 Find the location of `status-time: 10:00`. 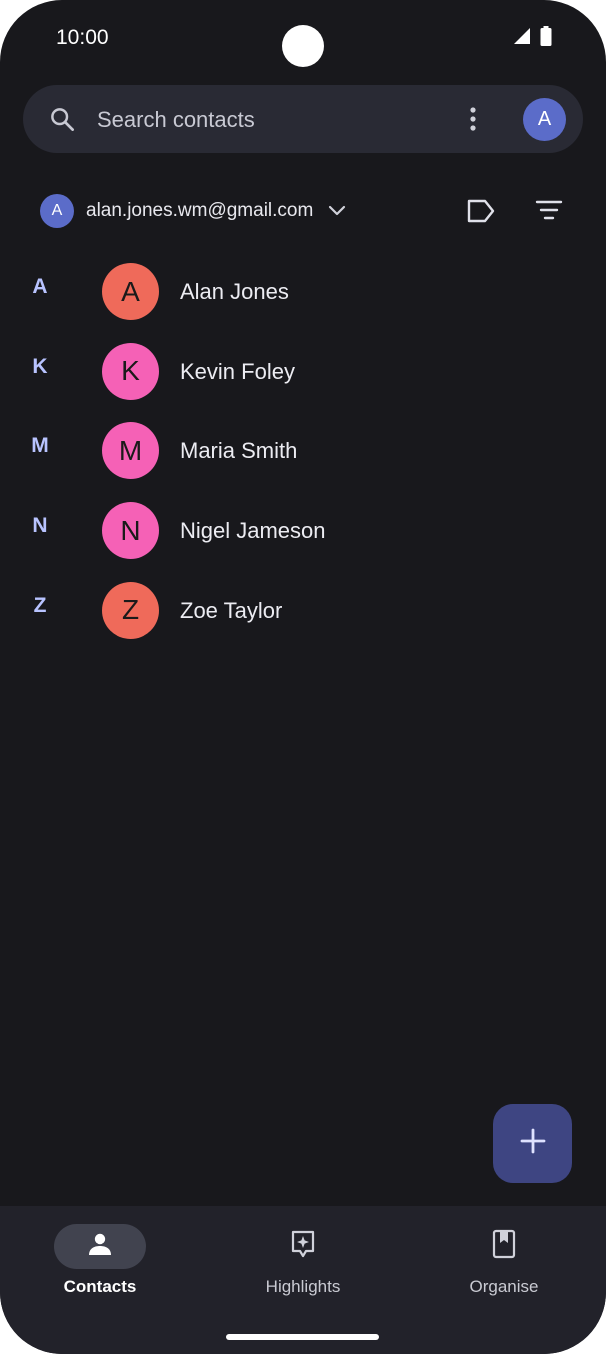

status-time: 10:00 is located at coordinates (82, 37).